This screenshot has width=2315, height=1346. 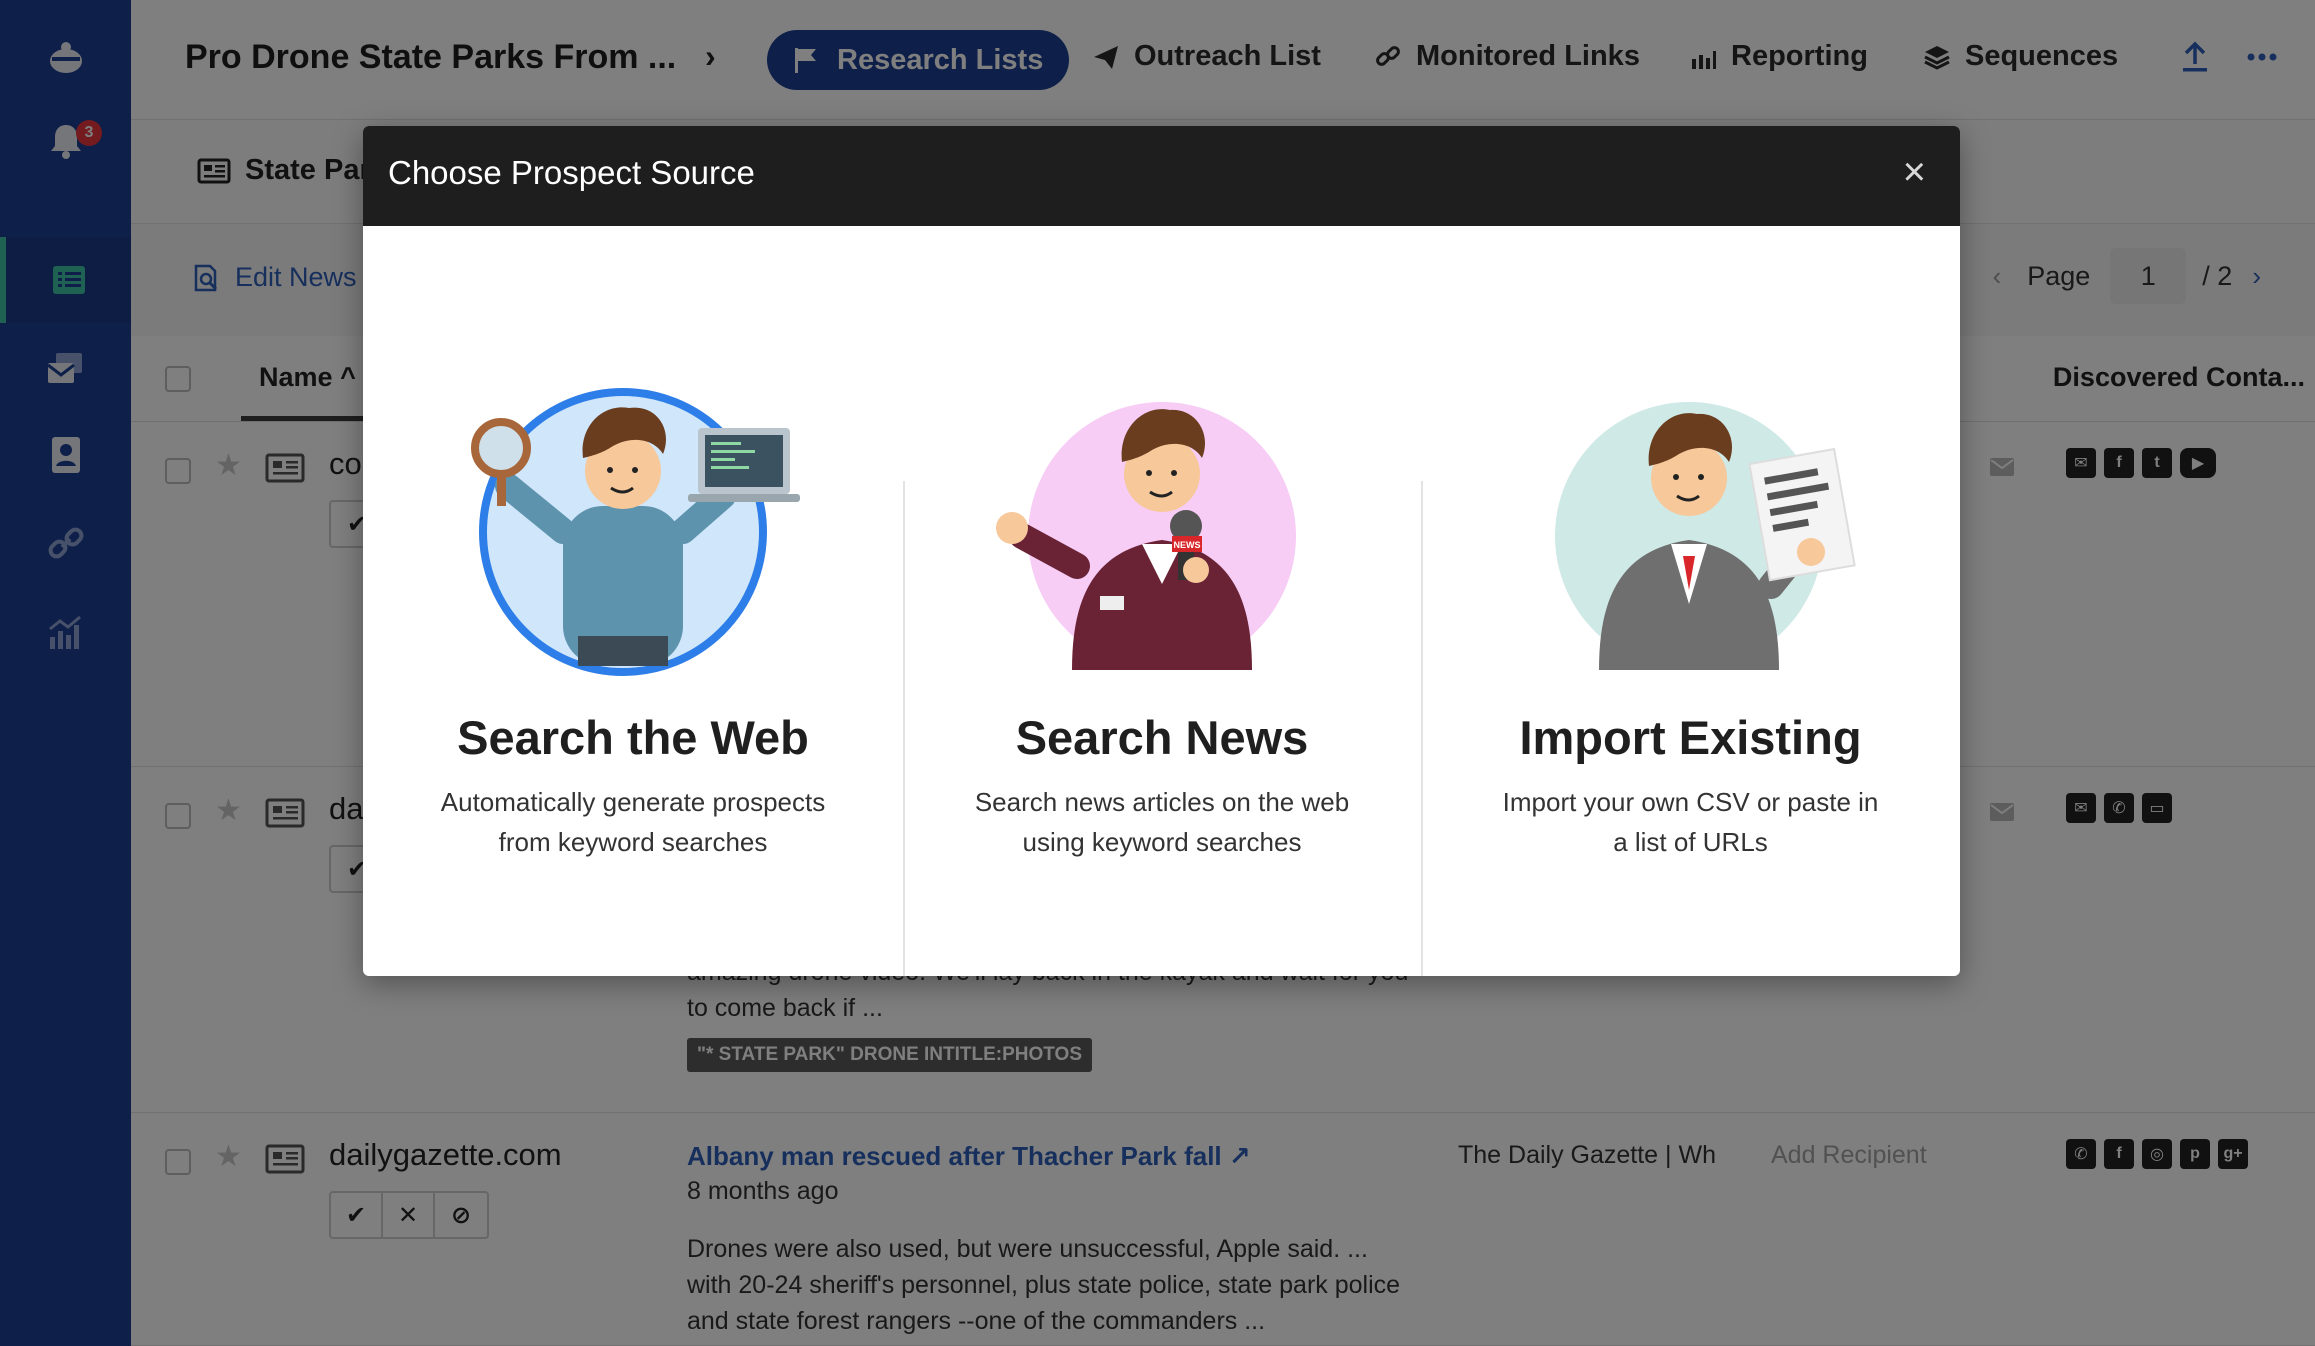 What do you see at coordinates (1146, 536) in the screenshot?
I see `news-reporter-illustration-icon: NEWS` at bounding box center [1146, 536].